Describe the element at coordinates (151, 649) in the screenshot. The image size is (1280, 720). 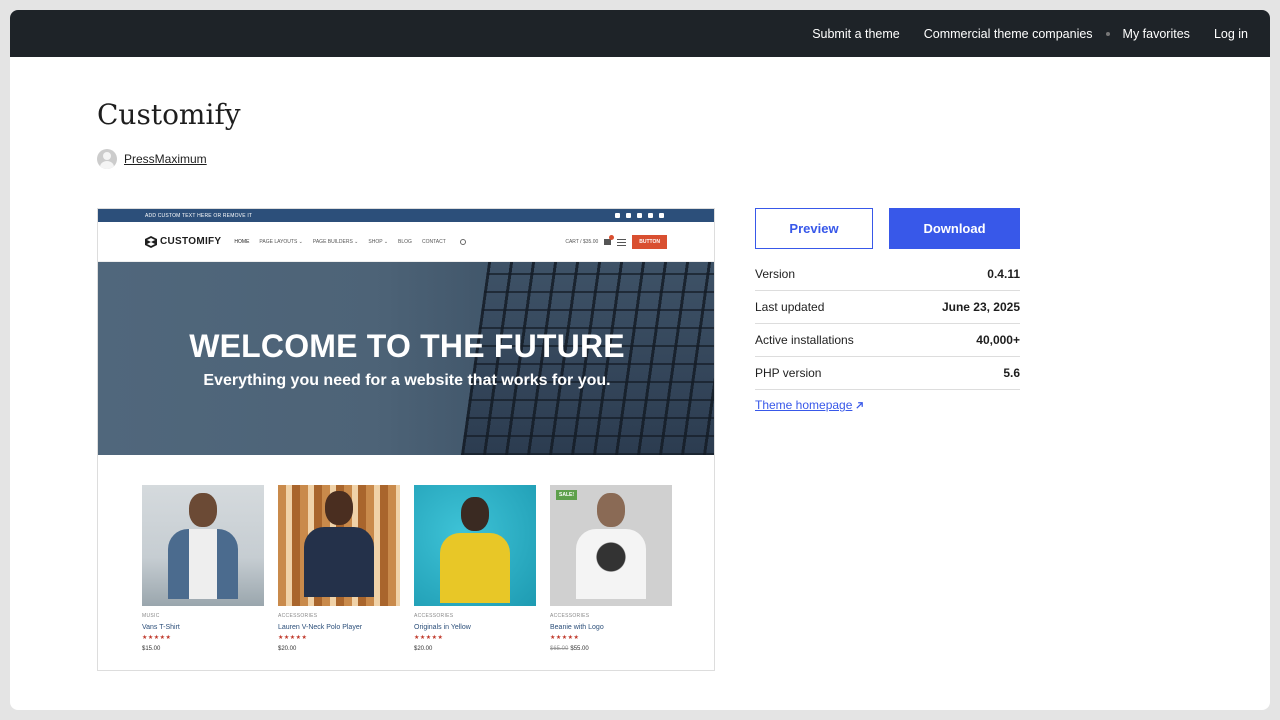
I see `product-price: $15.00` at that location.